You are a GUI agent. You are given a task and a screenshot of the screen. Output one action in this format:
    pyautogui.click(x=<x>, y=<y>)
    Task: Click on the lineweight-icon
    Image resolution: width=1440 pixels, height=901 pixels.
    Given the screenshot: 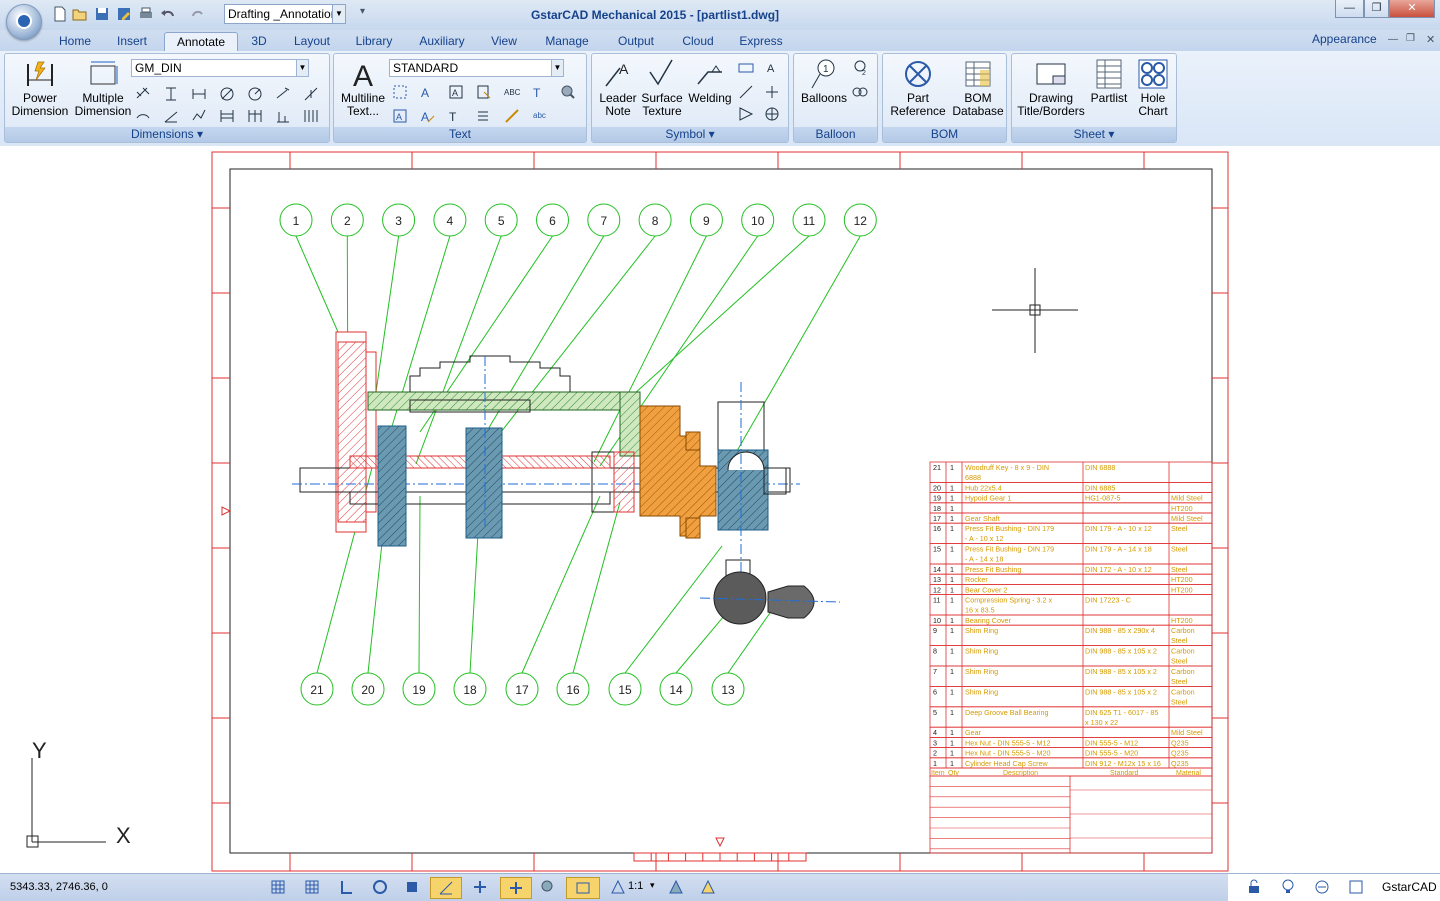 What is the action you would take?
    pyautogui.click(x=548, y=887)
    